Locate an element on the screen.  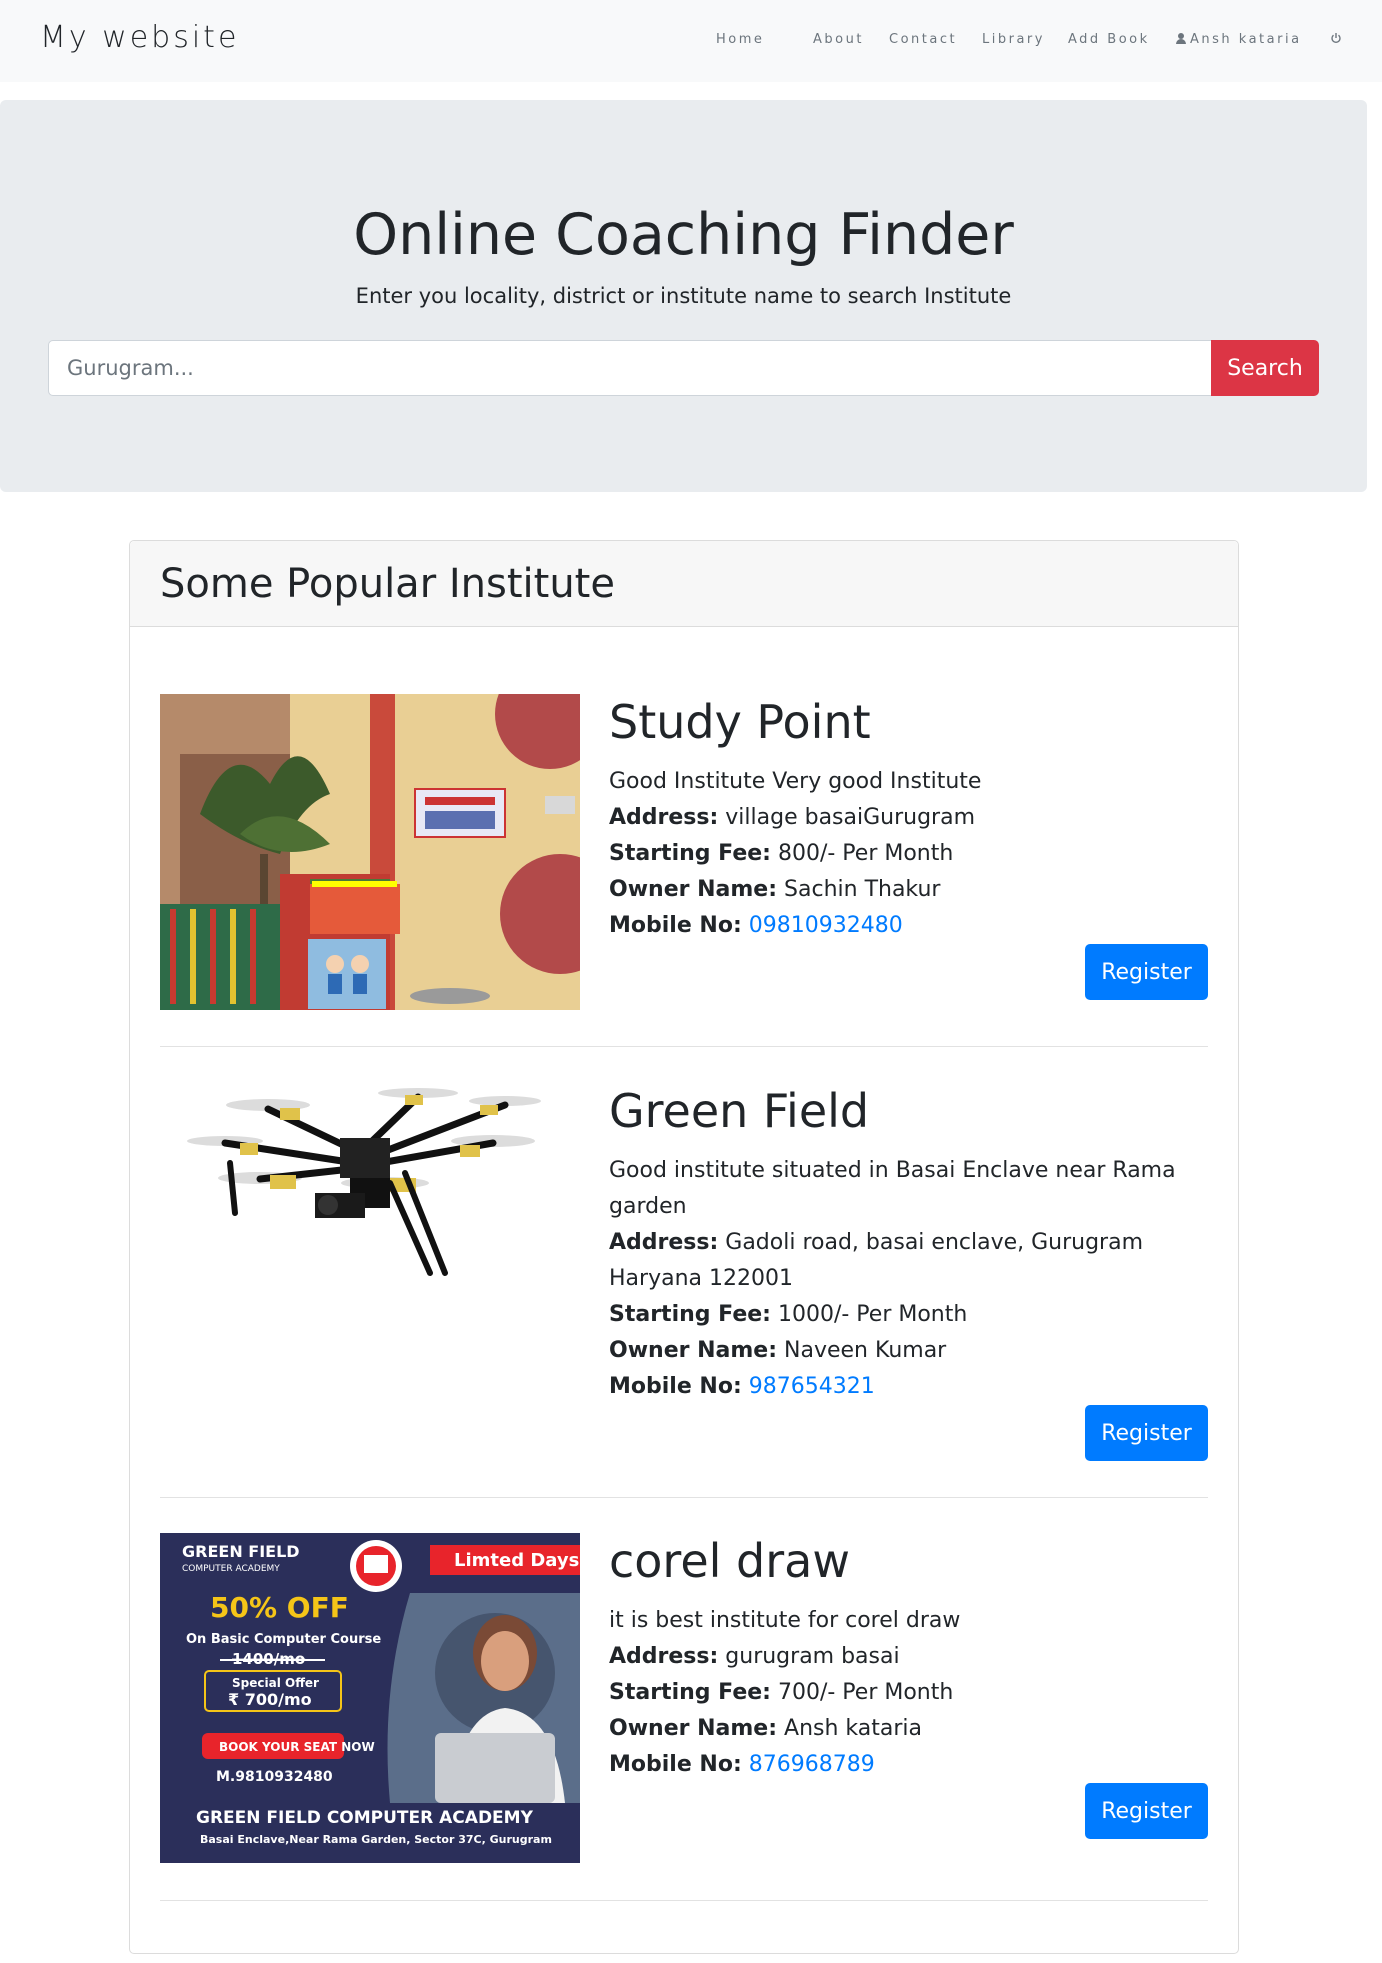
nav-home-link: Home is located at coordinates (740, 39).